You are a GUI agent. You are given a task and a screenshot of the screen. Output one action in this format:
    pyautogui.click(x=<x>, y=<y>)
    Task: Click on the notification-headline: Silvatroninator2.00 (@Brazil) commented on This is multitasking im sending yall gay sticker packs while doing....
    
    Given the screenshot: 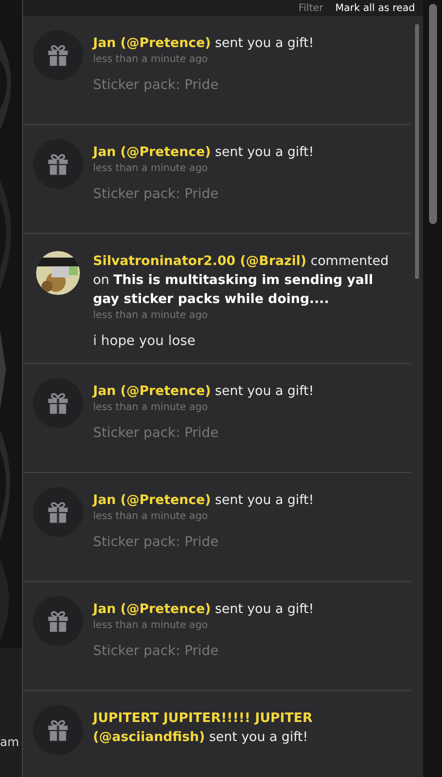 What is the action you would take?
    pyautogui.click(x=241, y=281)
    